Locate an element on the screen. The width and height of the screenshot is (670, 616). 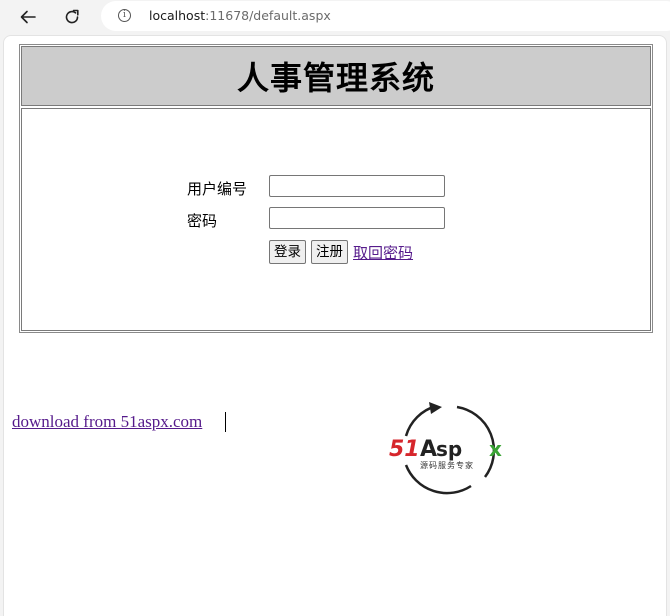
retrieve-password-link: 取回密码 is located at coordinates (383, 252).